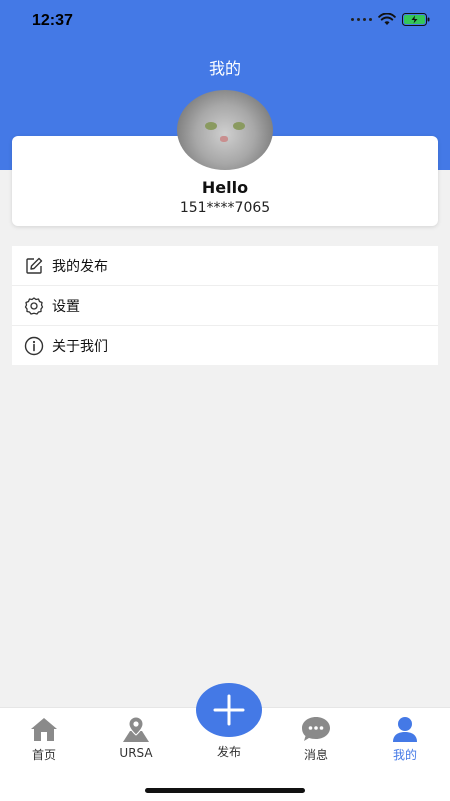  What do you see at coordinates (52, 20) in the screenshot?
I see `status-time: 12:37` at bounding box center [52, 20].